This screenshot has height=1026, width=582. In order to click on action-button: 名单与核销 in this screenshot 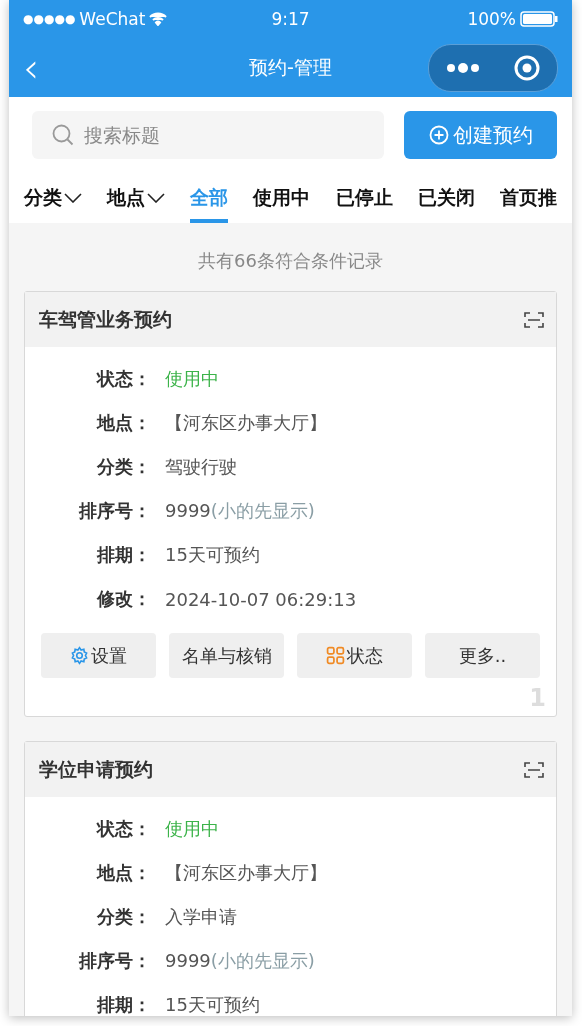, I will do `click(226, 655)`.